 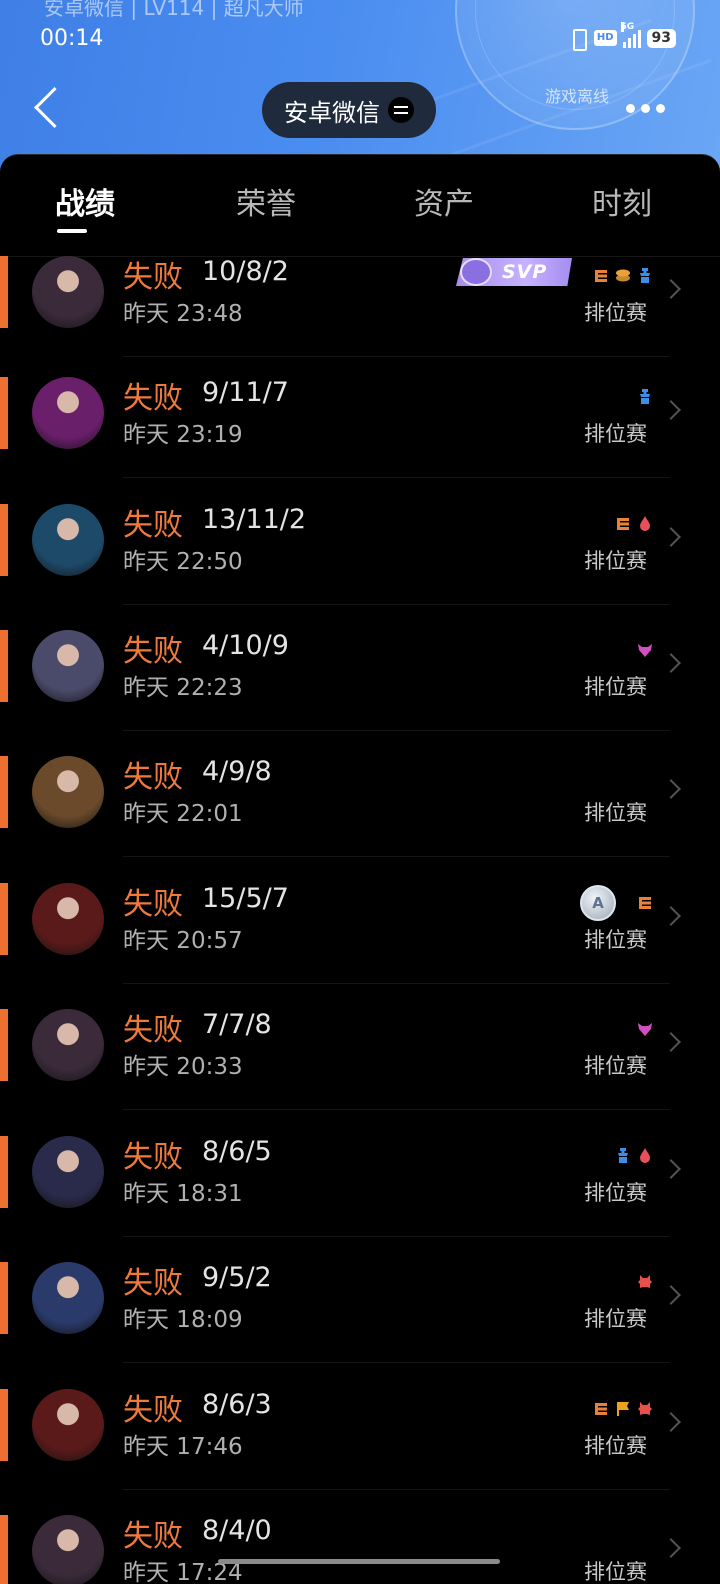 What do you see at coordinates (254, 519) in the screenshot?
I see `match-kda: 13/11/2` at bounding box center [254, 519].